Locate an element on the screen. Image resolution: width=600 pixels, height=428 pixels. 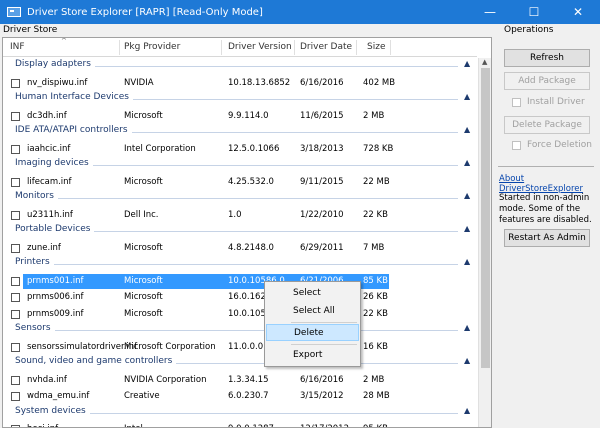
cell-inf: u2311h.inf is located at coordinates (50, 214).